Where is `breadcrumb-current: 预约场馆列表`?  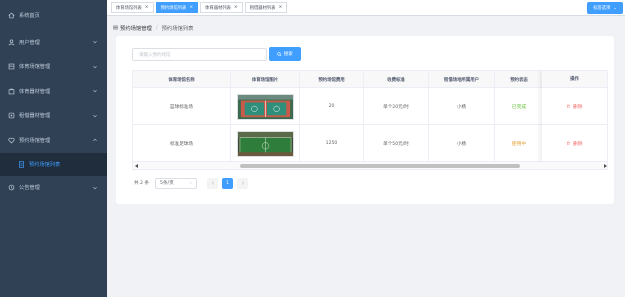 breadcrumb-current: 预约场馆列表 is located at coordinates (177, 29).